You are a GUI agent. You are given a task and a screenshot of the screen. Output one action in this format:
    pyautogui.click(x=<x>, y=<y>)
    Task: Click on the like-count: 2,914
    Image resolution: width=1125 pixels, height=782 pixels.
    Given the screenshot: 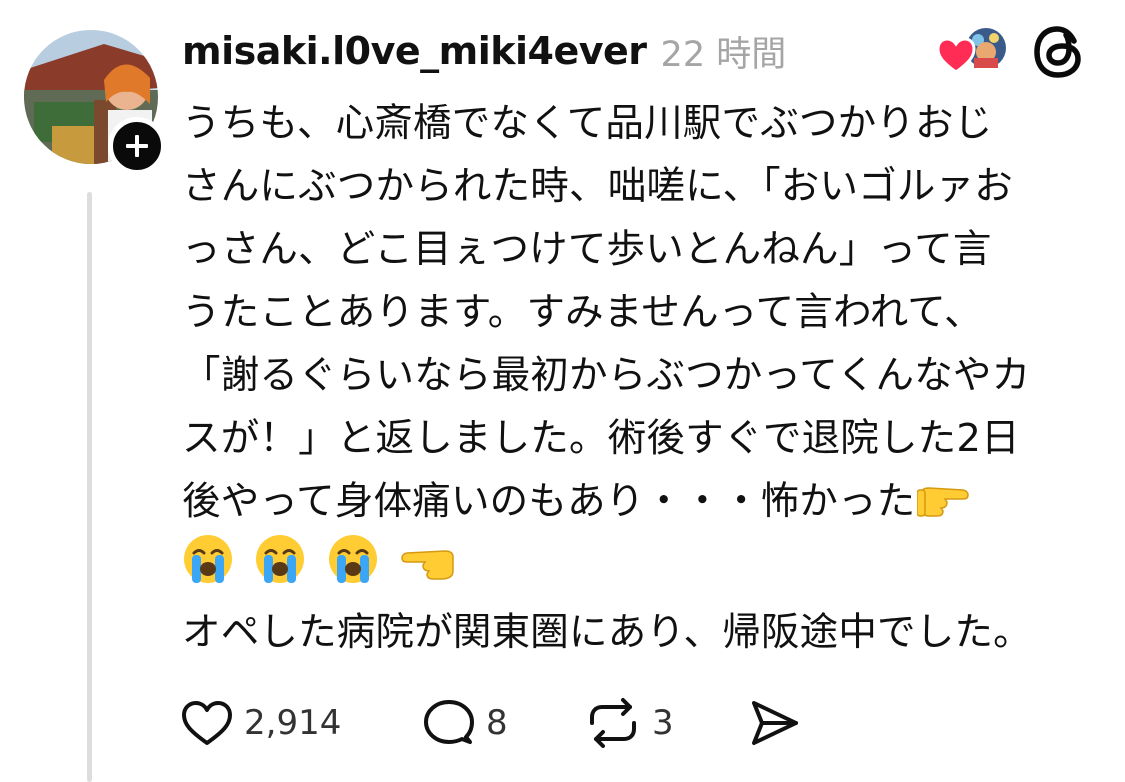 What is the action you would take?
    pyautogui.click(x=293, y=723)
    